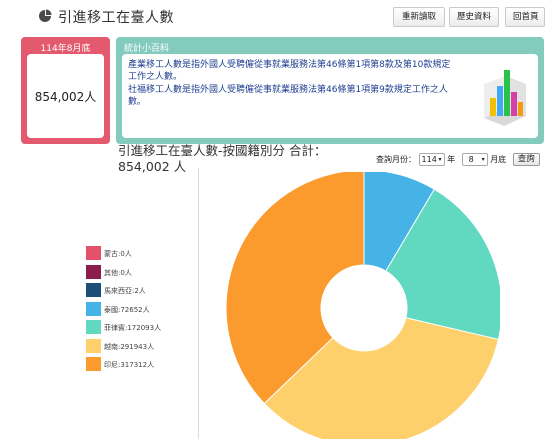 The image size is (554, 439). I want to click on wiki-line-2: 工作之人數。, so click(155, 77).